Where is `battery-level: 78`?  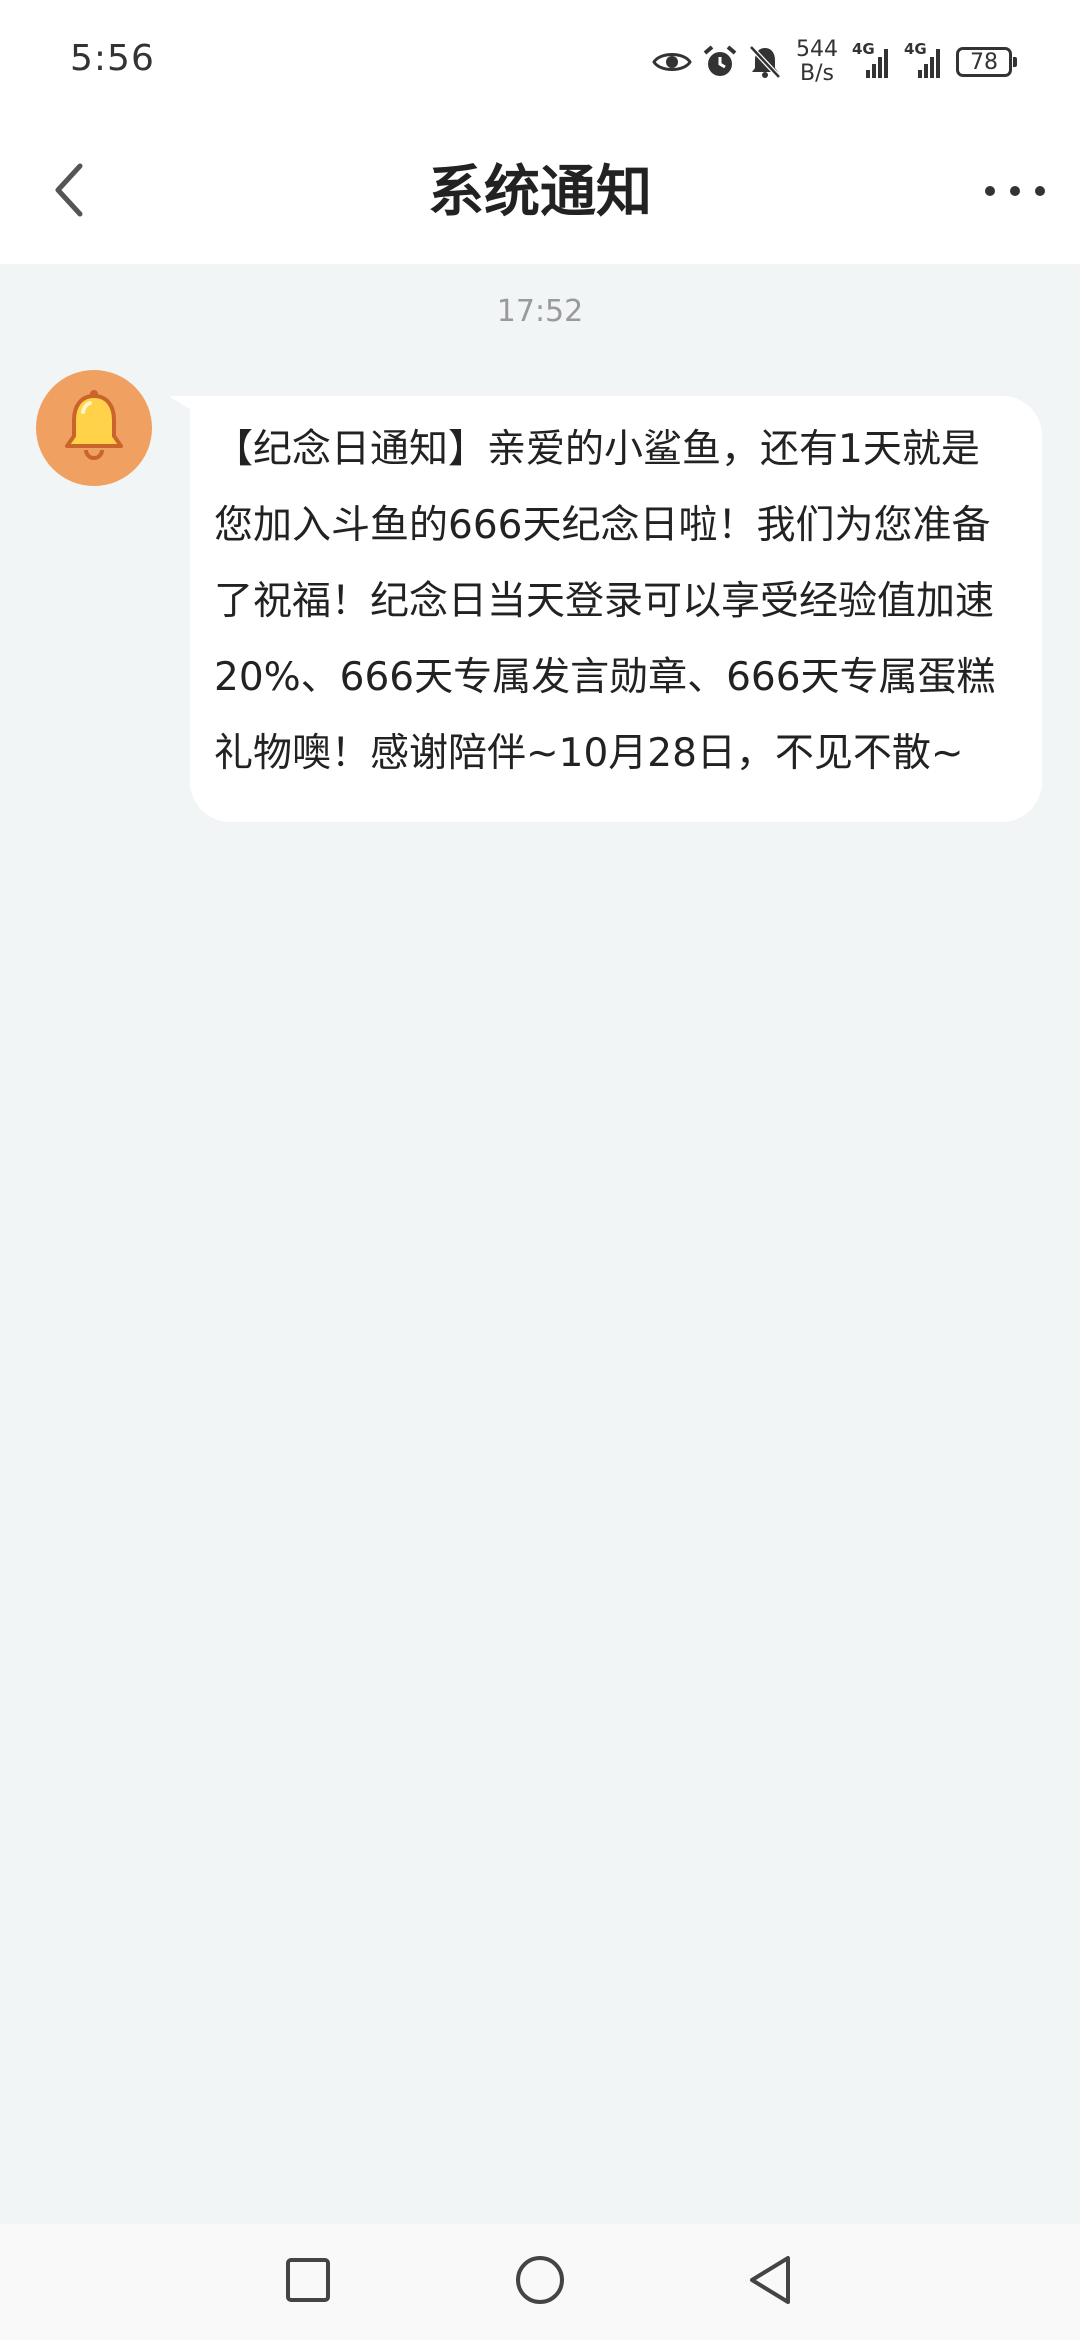 battery-level: 78 is located at coordinates (984, 62).